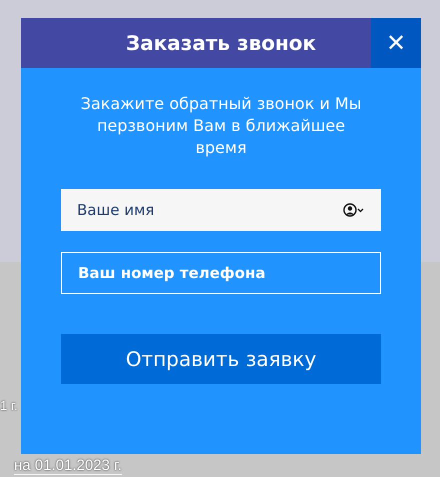  What do you see at coordinates (9, 405) in the screenshot?
I see `page-text: 1 г.` at bounding box center [9, 405].